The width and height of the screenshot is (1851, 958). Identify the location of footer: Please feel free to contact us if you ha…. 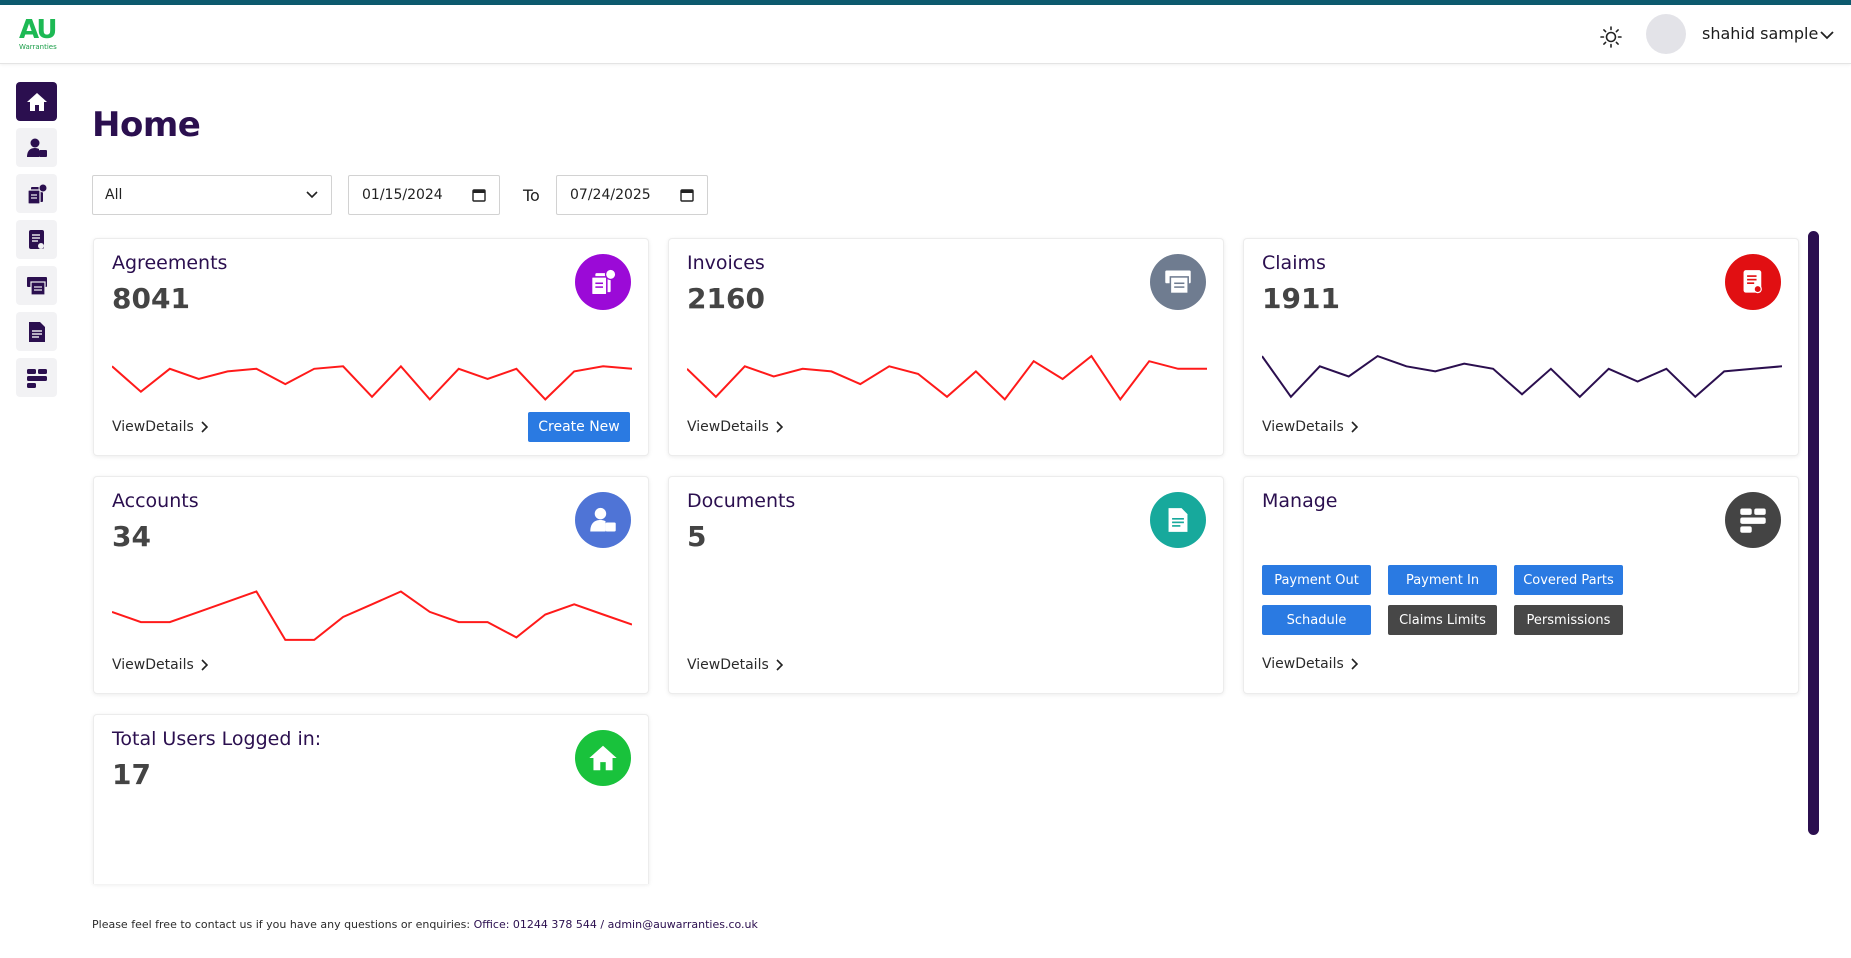
(425, 924).